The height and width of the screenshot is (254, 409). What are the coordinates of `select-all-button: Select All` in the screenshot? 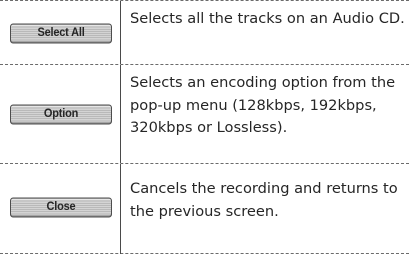 It's located at (61, 33).